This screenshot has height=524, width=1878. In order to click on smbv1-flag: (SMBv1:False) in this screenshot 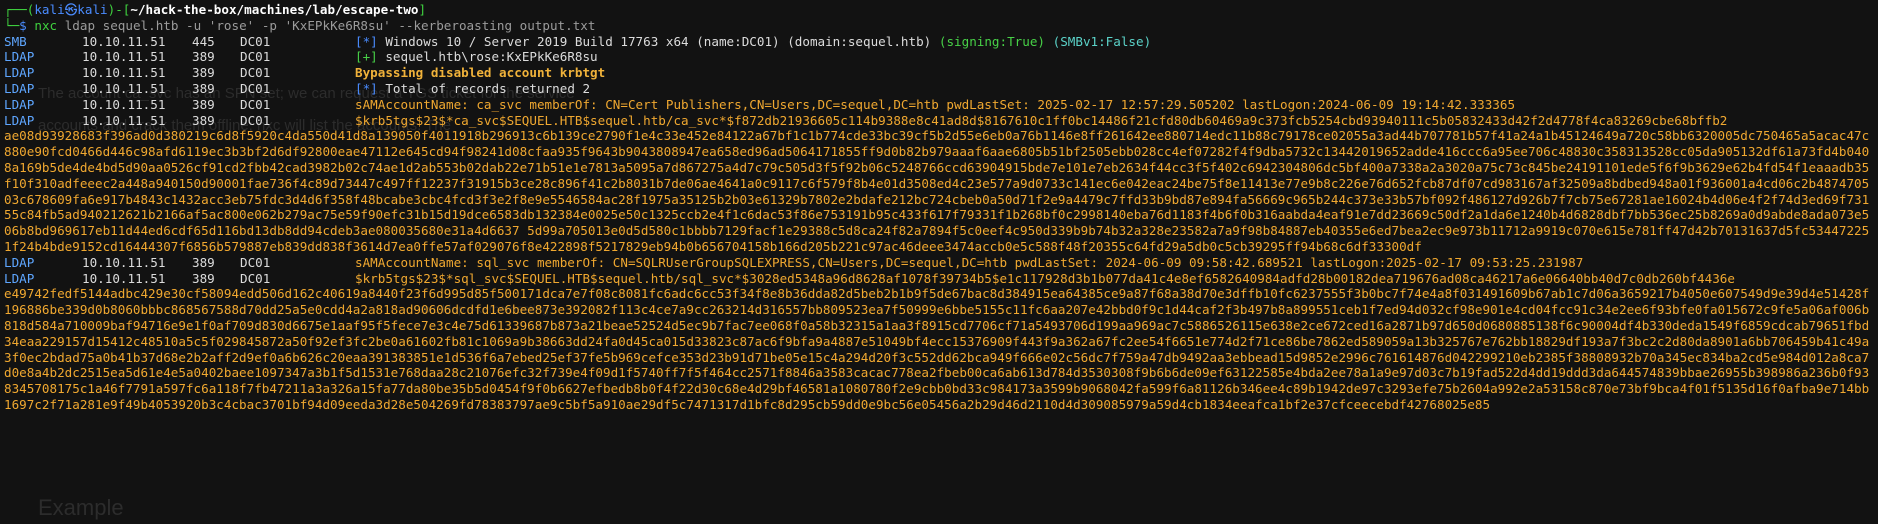, I will do `click(1102, 41)`.